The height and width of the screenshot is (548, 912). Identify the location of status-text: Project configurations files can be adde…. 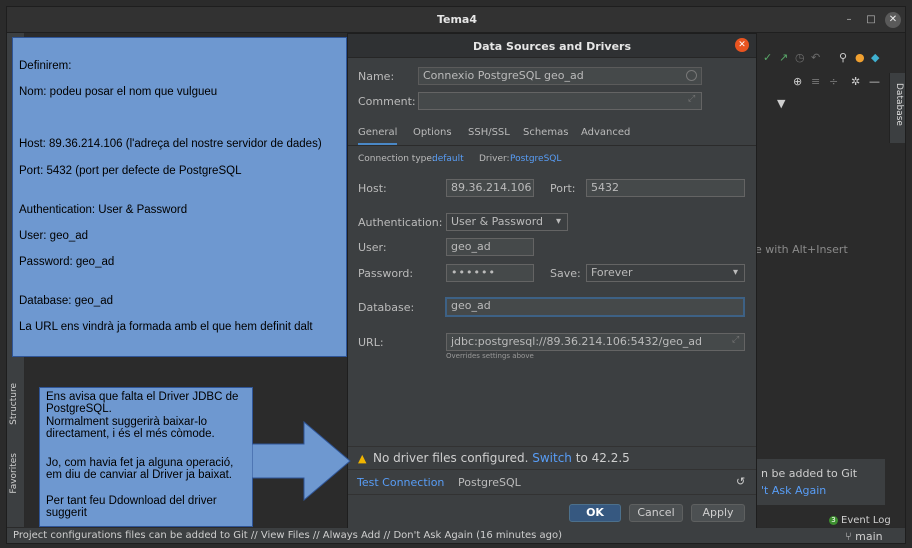
(287, 535).